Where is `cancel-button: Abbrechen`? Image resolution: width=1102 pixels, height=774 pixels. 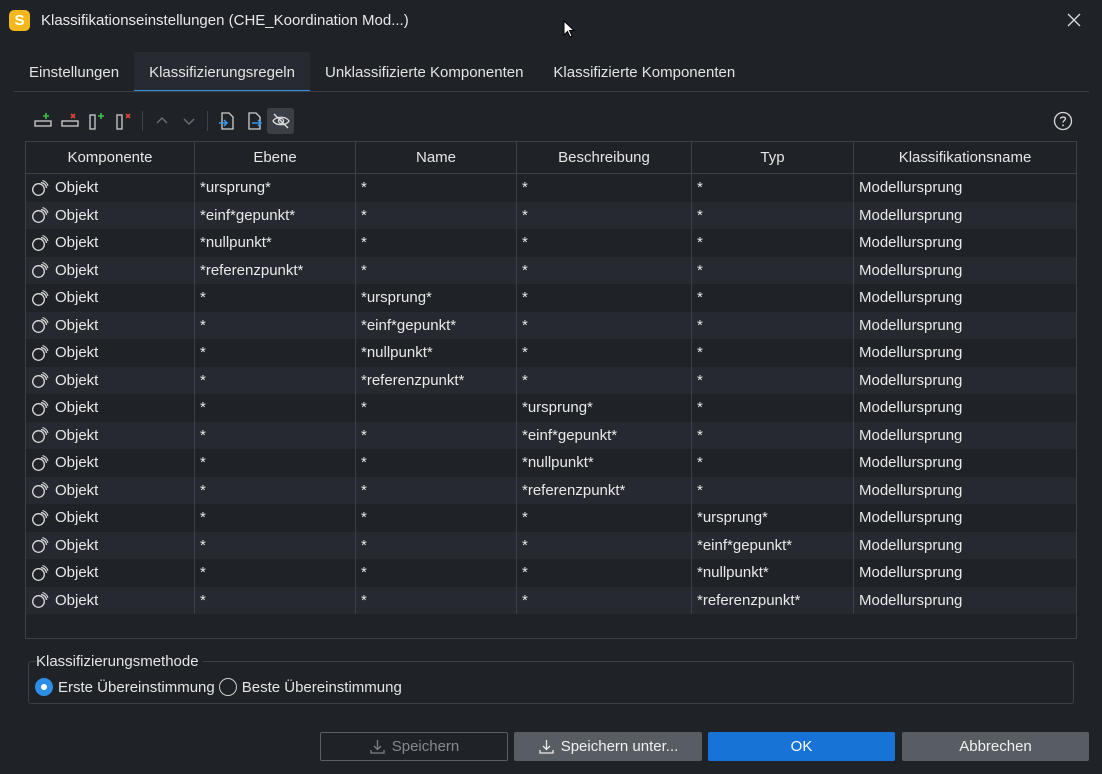
cancel-button: Abbrechen is located at coordinates (995, 746).